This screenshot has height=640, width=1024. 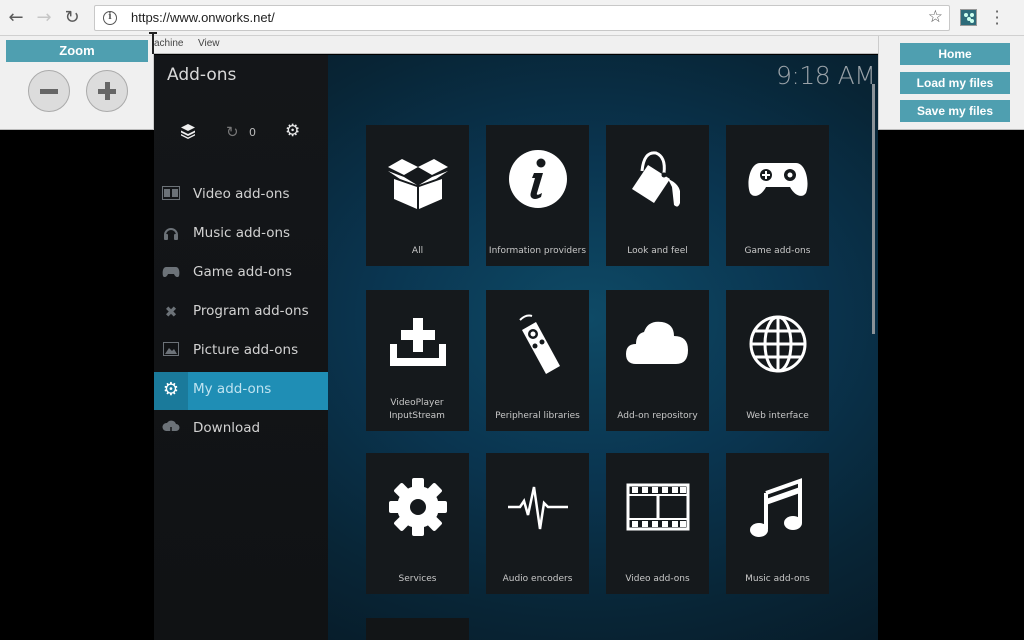 I want to click on tile-peripheral-libraries: Peripheral libraries, so click(x=537, y=360).